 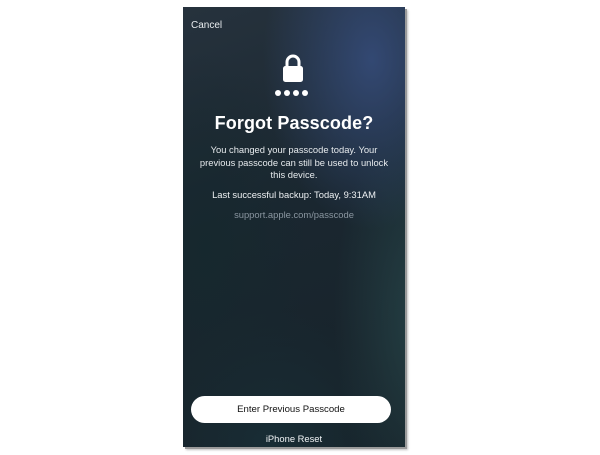 What do you see at coordinates (291, 93) in the screenshot?
I see `passcode-dots` at bounding box center [291, 93].